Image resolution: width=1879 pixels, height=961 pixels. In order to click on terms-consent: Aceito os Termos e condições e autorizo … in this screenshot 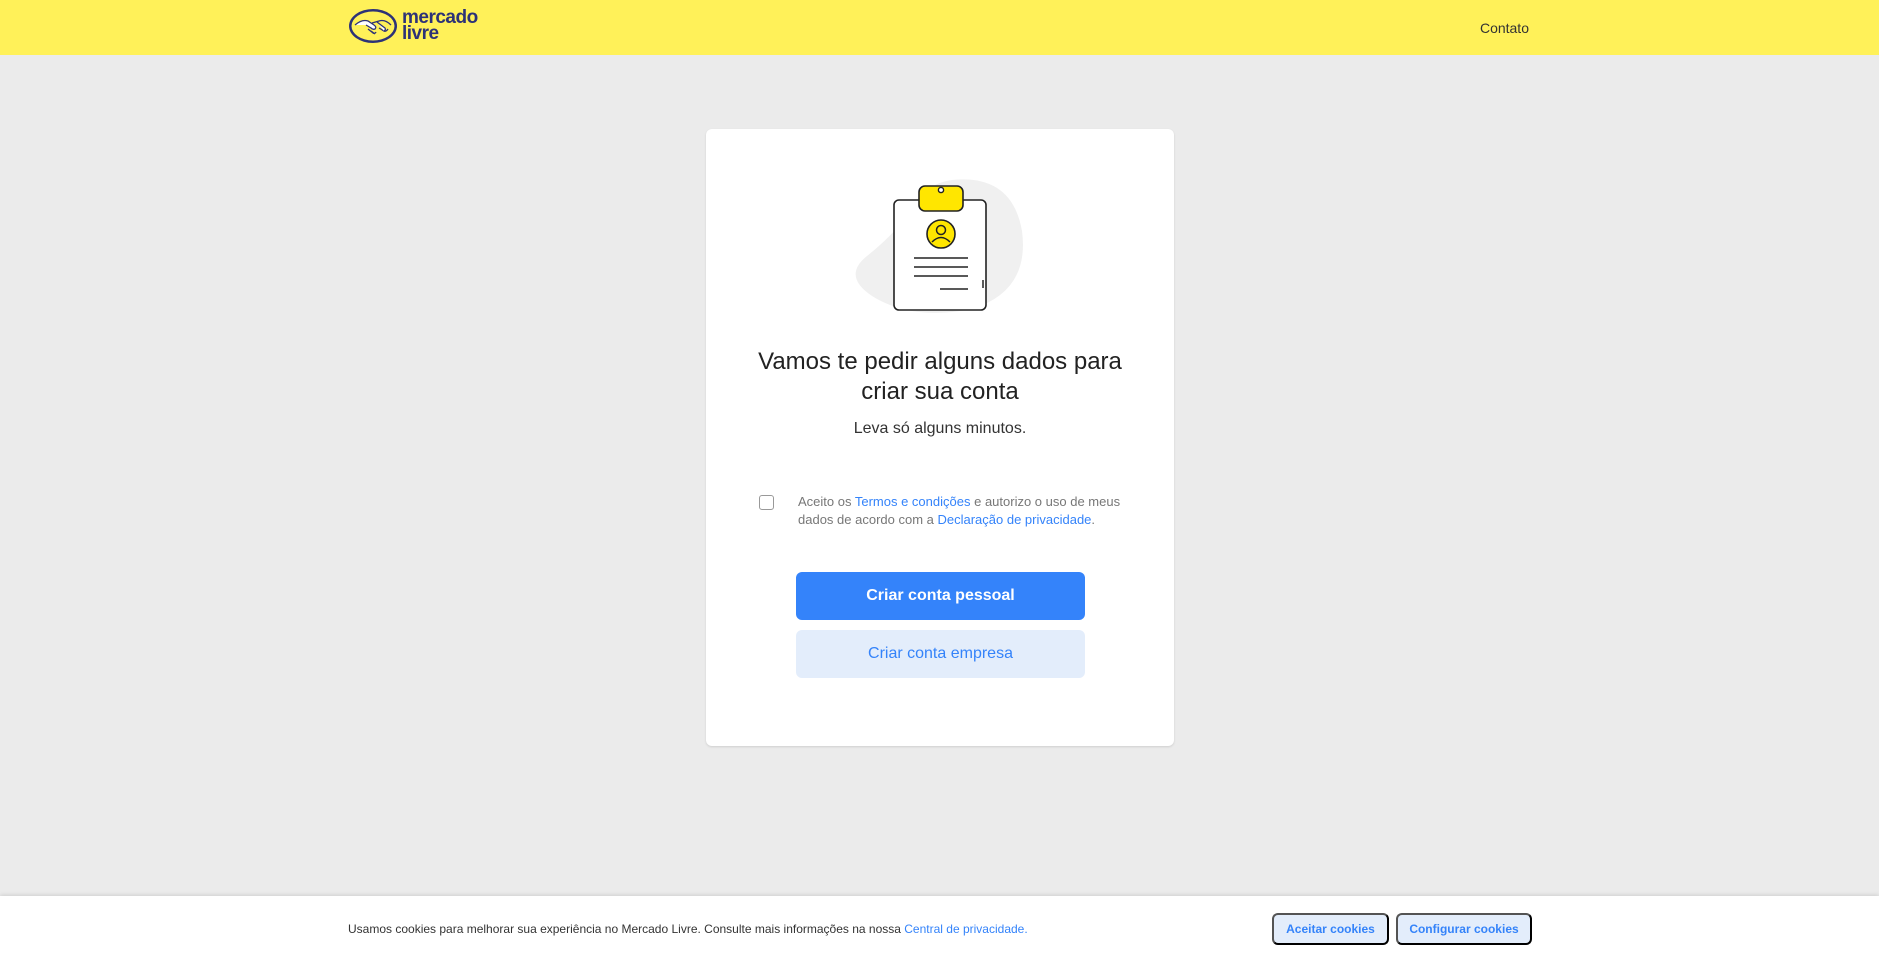, I will do `click(944, 511)`.